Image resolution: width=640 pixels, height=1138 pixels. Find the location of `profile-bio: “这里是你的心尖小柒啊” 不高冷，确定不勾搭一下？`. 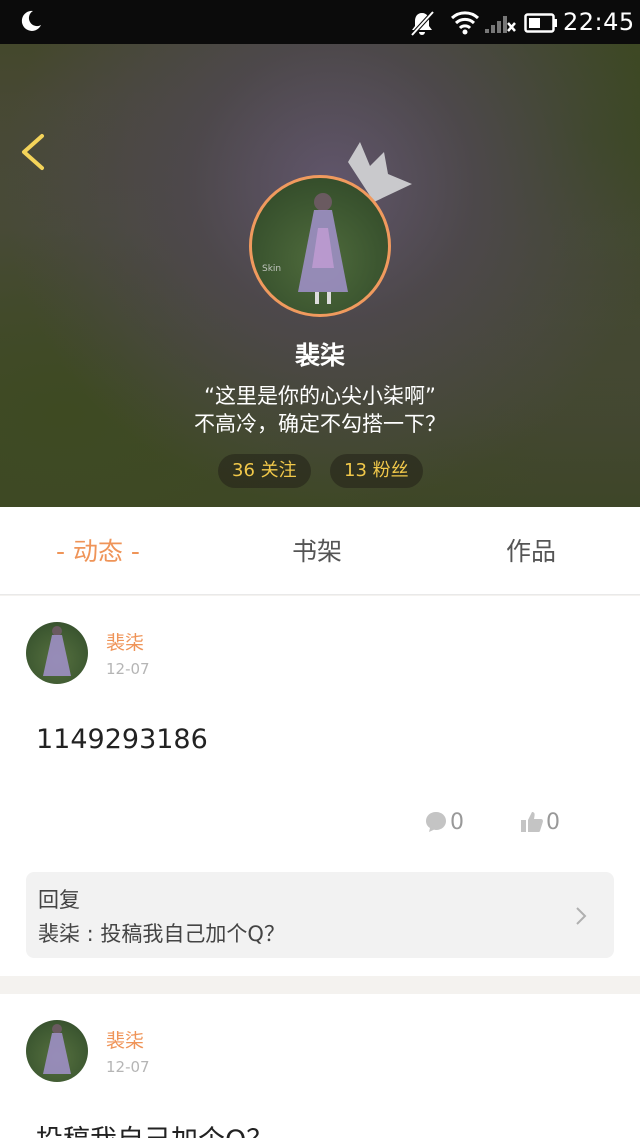

profile-bio: “这里是你的心尖小柒啊” 不高冷，确定不勾搭一下？ is located at coordinates (320, 410).